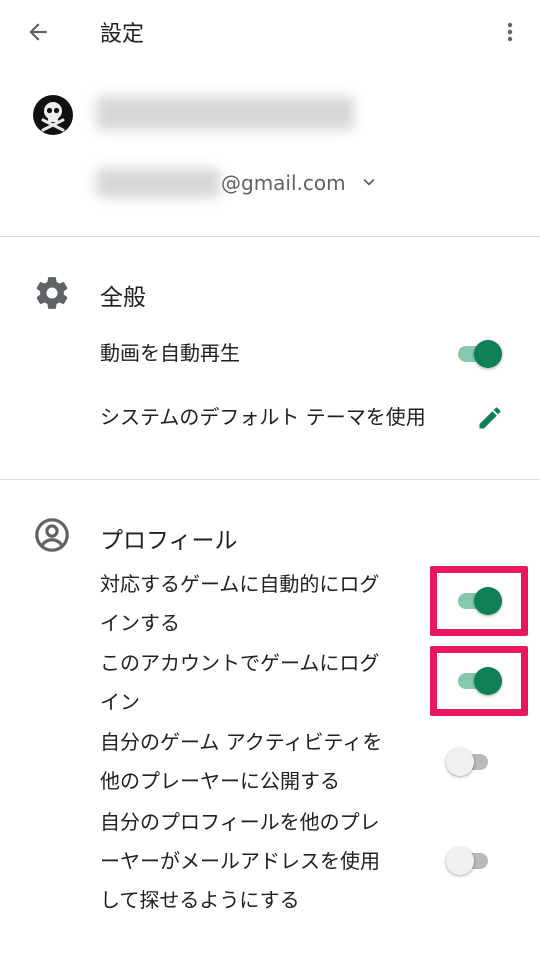 The height and width of the screenshot is (953, 540). Describe the element at coordinates (170, 353) in the screenshot. I see `setting-label: 動画を自動再生` at that location.